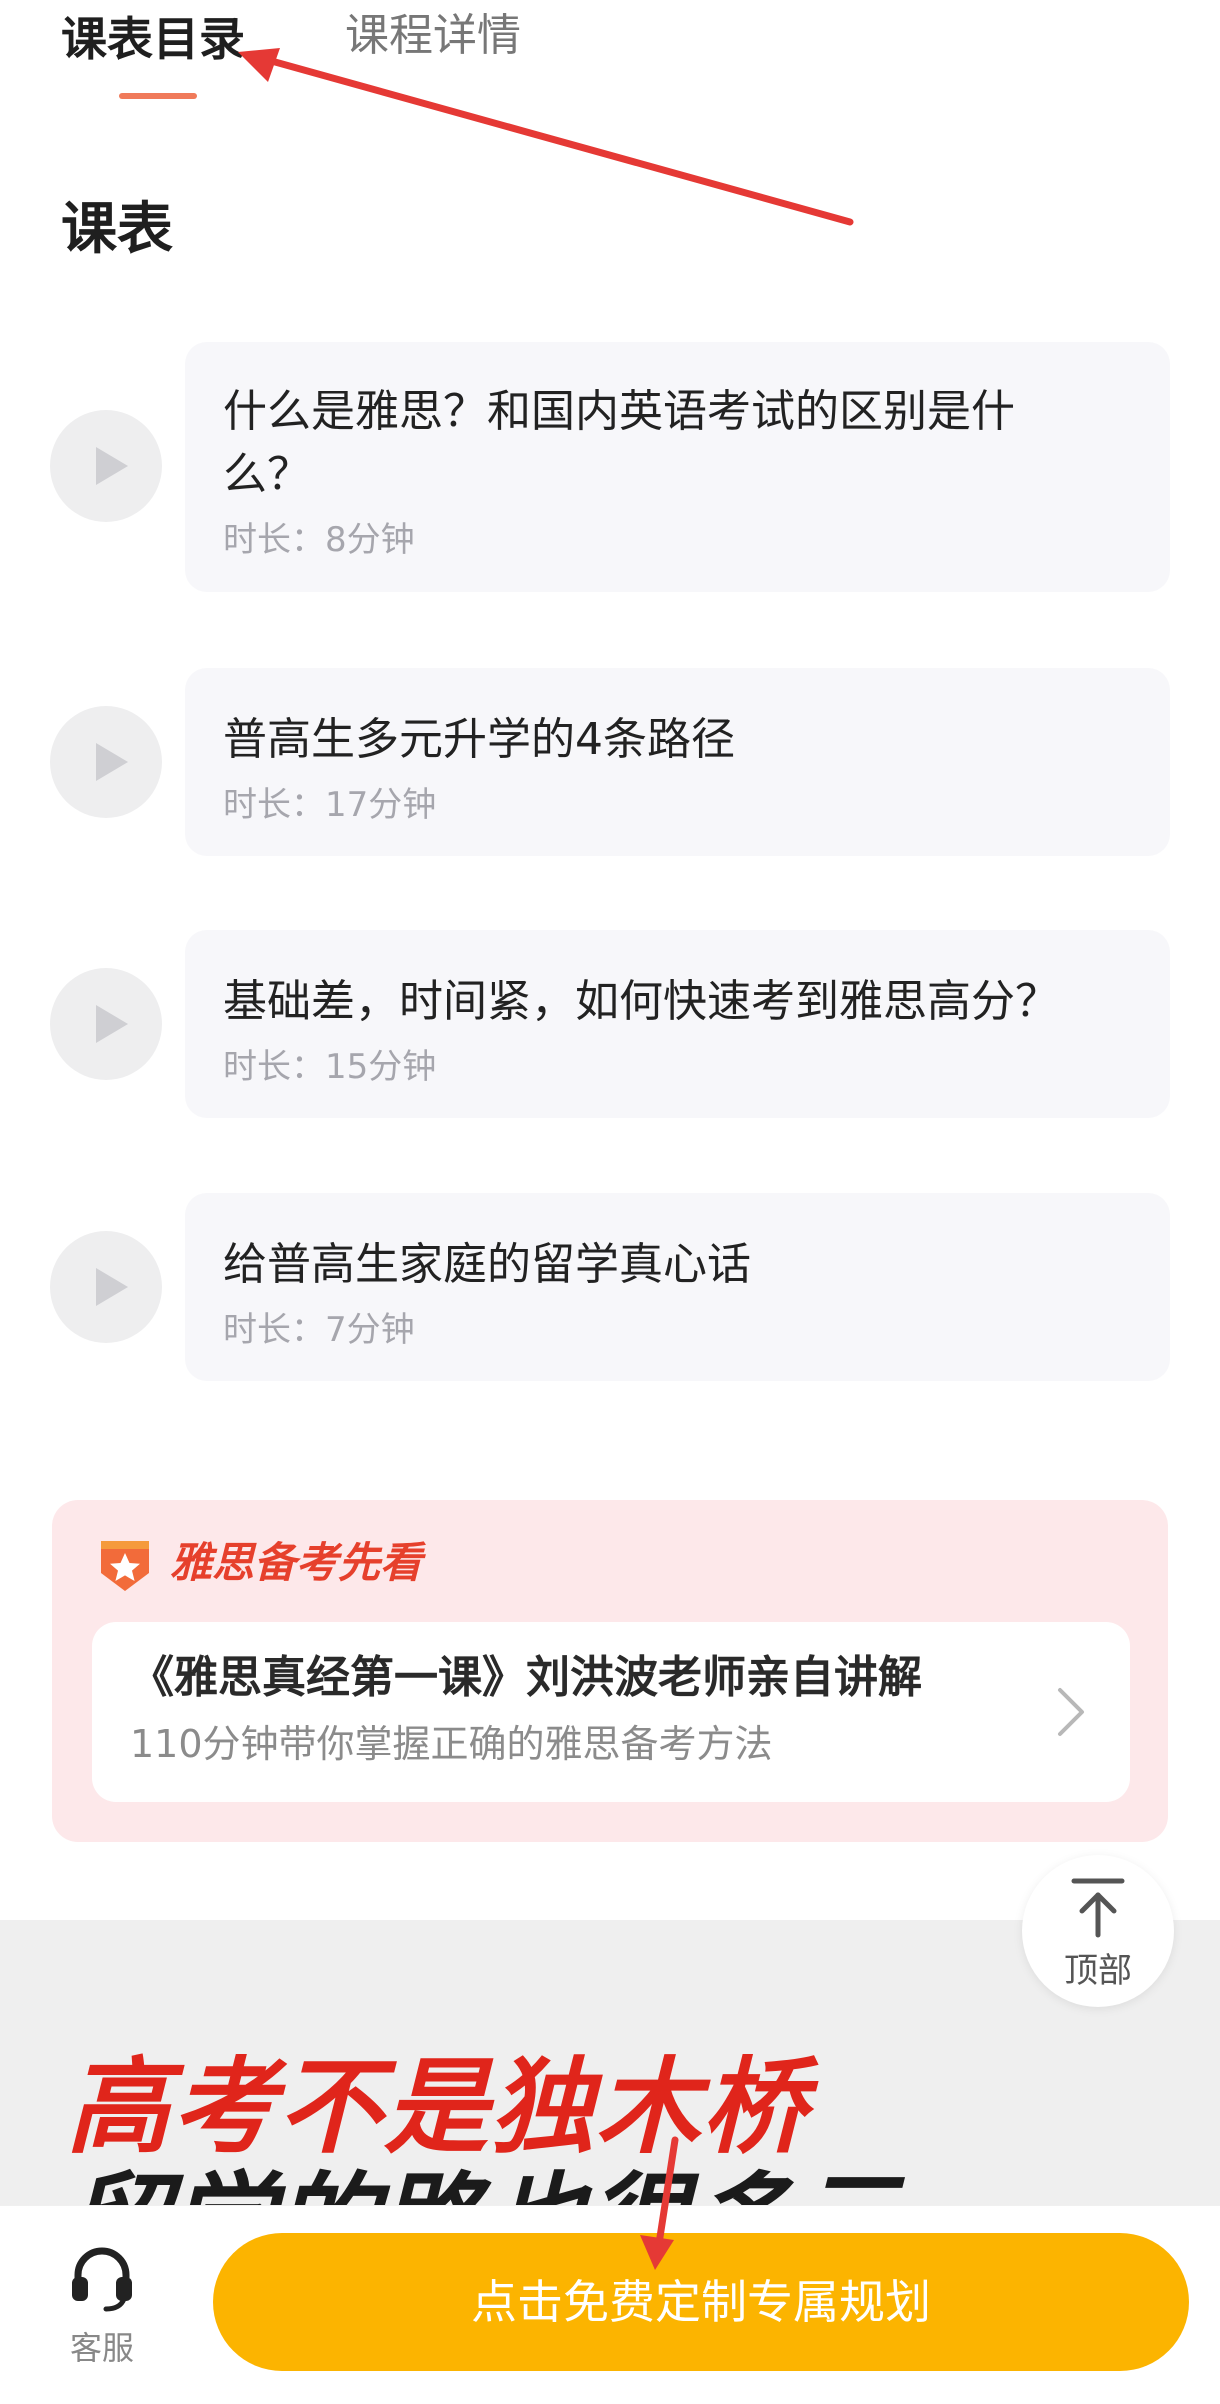  Describe the element at coordinates (102, 2277) in the screenshot. I see `headset-icon` at that location.